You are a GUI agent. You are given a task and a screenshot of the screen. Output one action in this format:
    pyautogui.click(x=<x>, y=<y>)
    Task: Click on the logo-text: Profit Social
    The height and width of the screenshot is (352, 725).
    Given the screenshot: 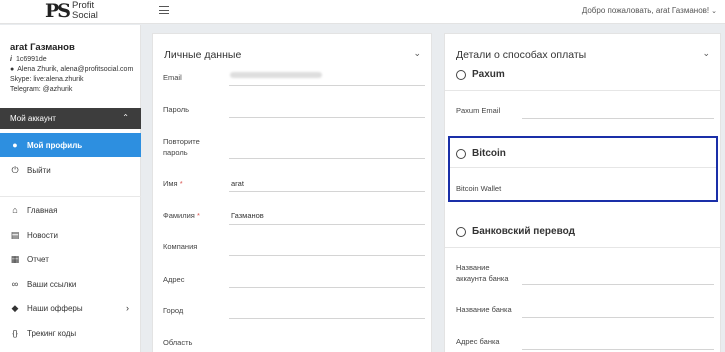 What is the action you would take?
    pyautogui.click(x=85, y=11)
    